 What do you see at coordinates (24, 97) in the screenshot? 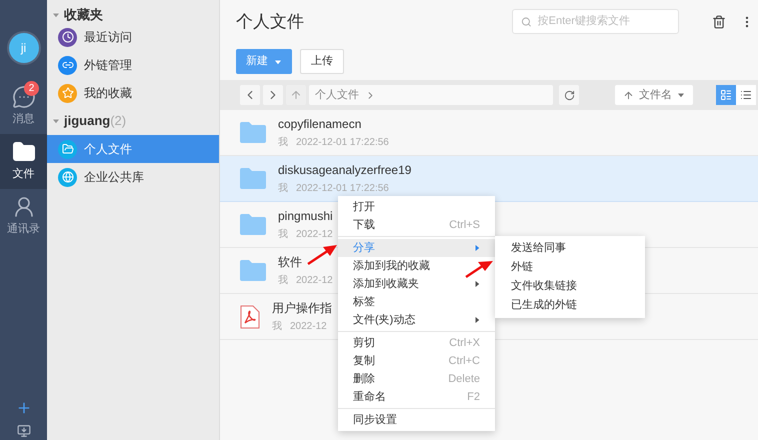
I see `chat-icon` at bounding box center [24, 97].